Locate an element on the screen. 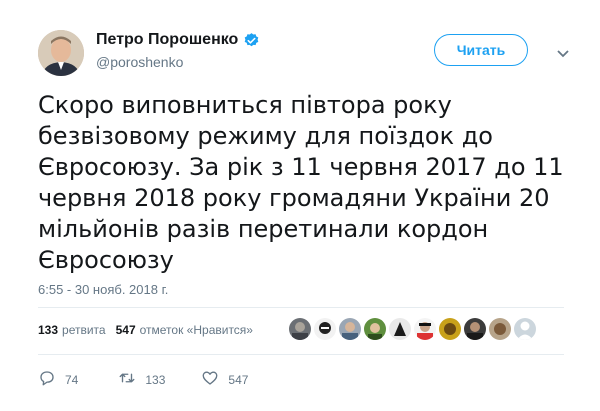 Image resolution: width=600 pixels, height=411 pixels. tweet-line: Євросоюзу. За рік з 11 червня 2017 до 11 is located at coordinates (301, 167).